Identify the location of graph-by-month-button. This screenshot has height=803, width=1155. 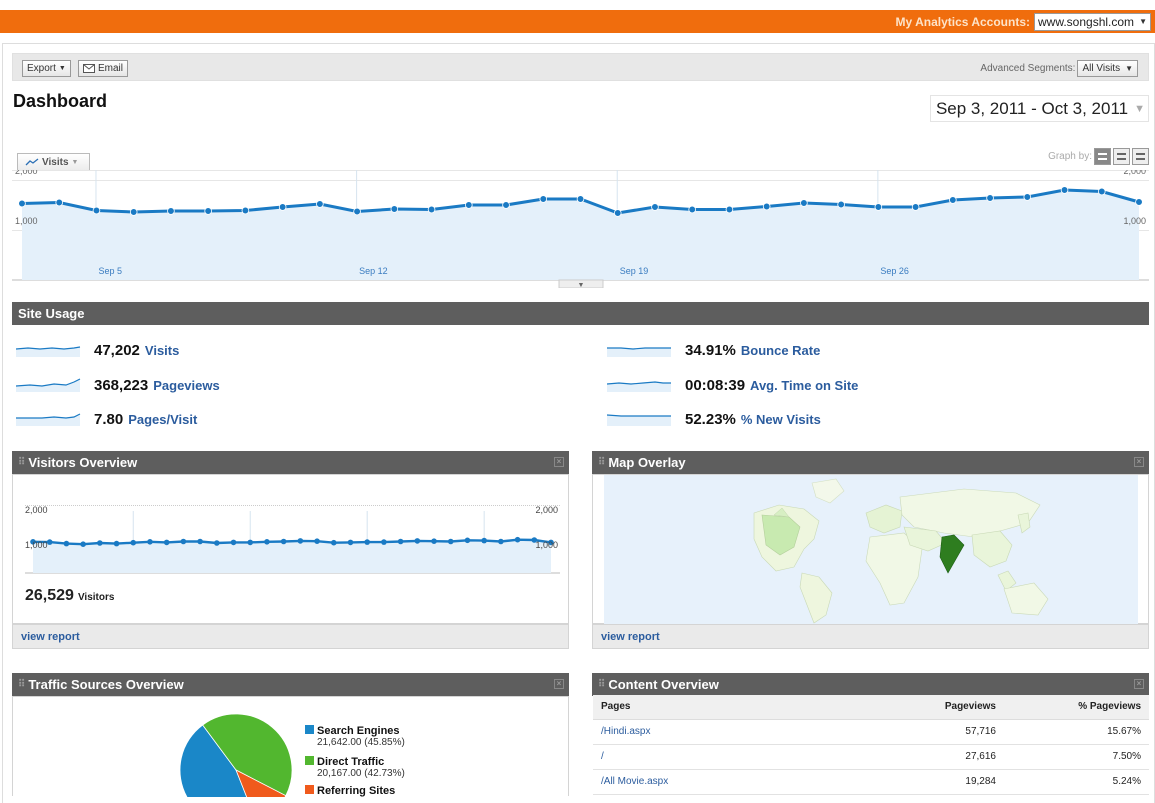
(1140, 156).